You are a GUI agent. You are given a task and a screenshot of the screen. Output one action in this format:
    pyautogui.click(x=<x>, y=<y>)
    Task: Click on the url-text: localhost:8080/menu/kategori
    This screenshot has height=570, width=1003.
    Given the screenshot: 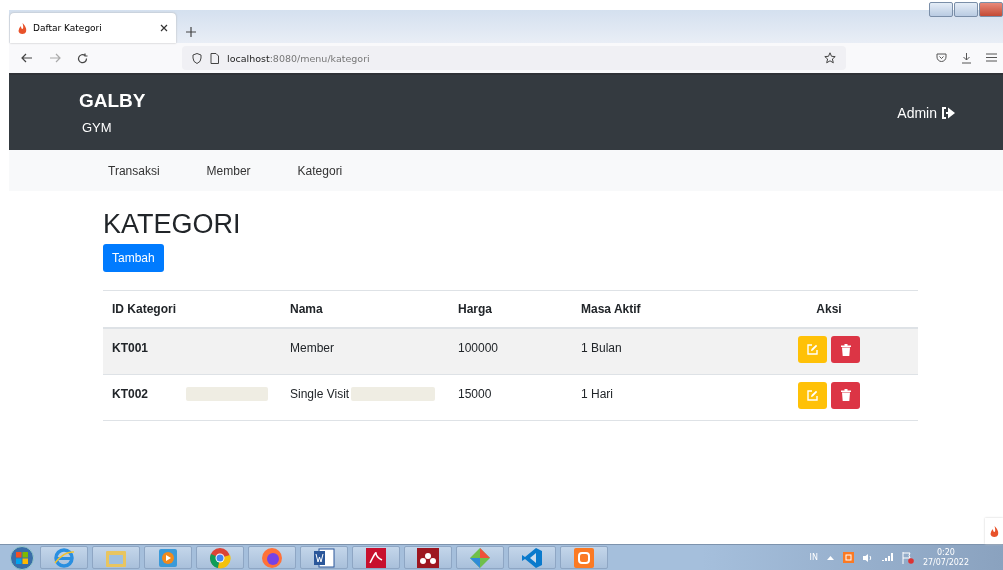 What is the action you would take?
    pyautogui.click(x=298, y=58)
    